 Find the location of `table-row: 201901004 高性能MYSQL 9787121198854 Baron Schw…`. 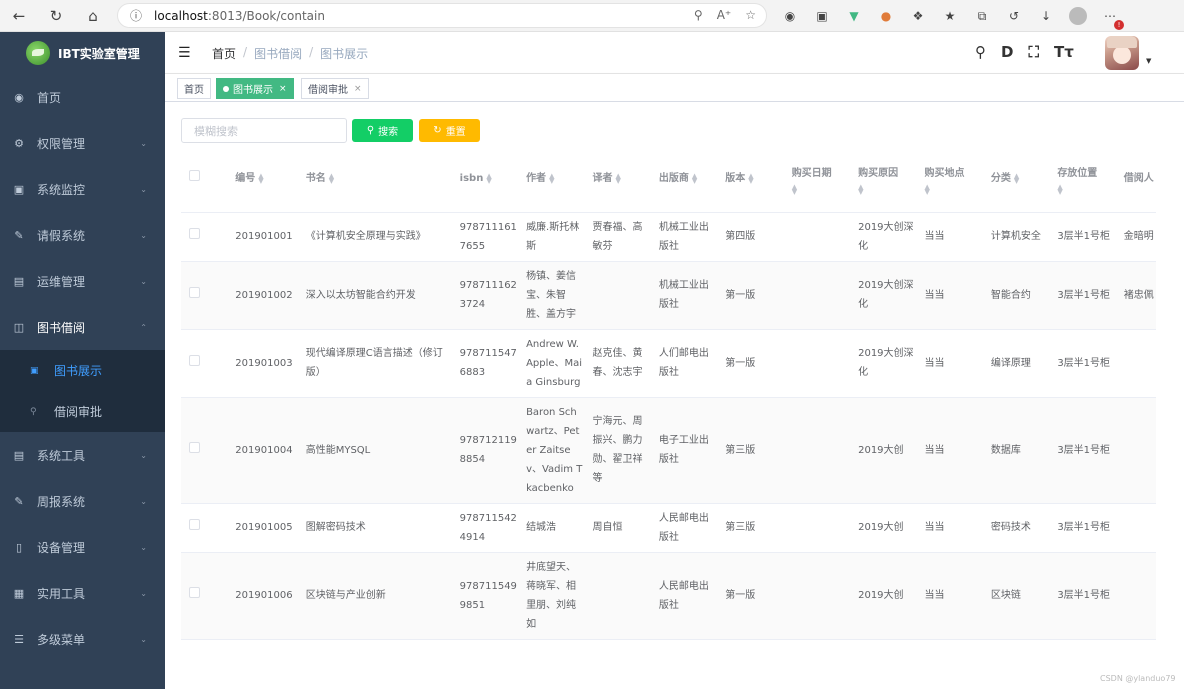

table-row: 201901004 高性能MYSQL 9787121198854 Baron Schw… is located at coordinates (668, 450).